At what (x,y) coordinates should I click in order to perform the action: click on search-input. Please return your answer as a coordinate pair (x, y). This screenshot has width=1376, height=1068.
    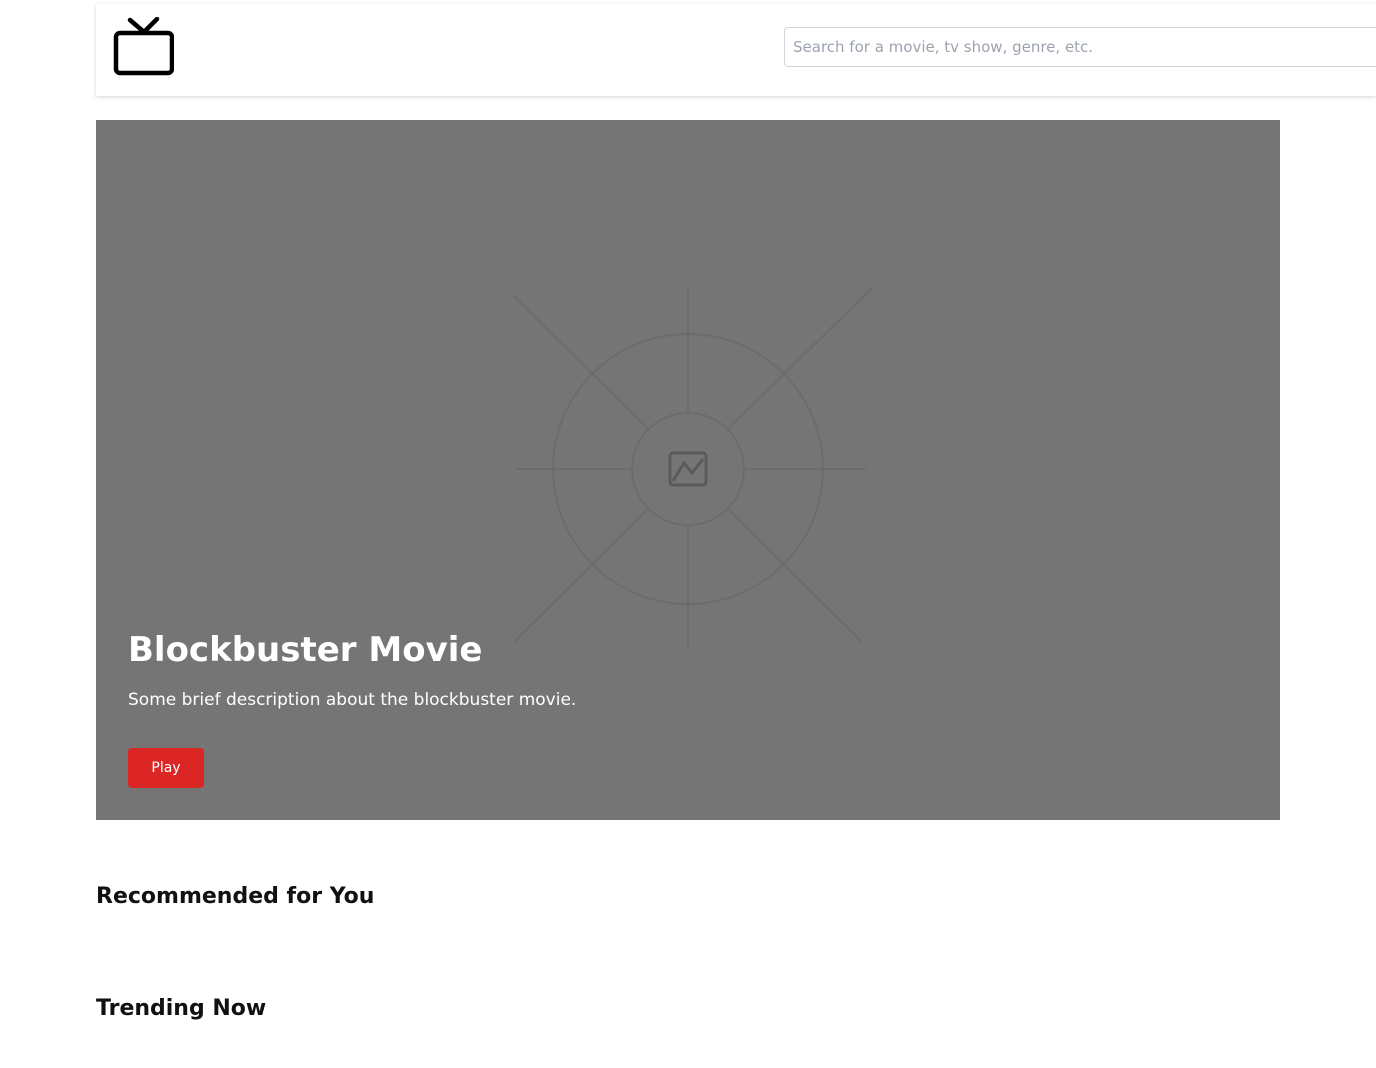
    Looking at the image, I should click on (1080, 47).